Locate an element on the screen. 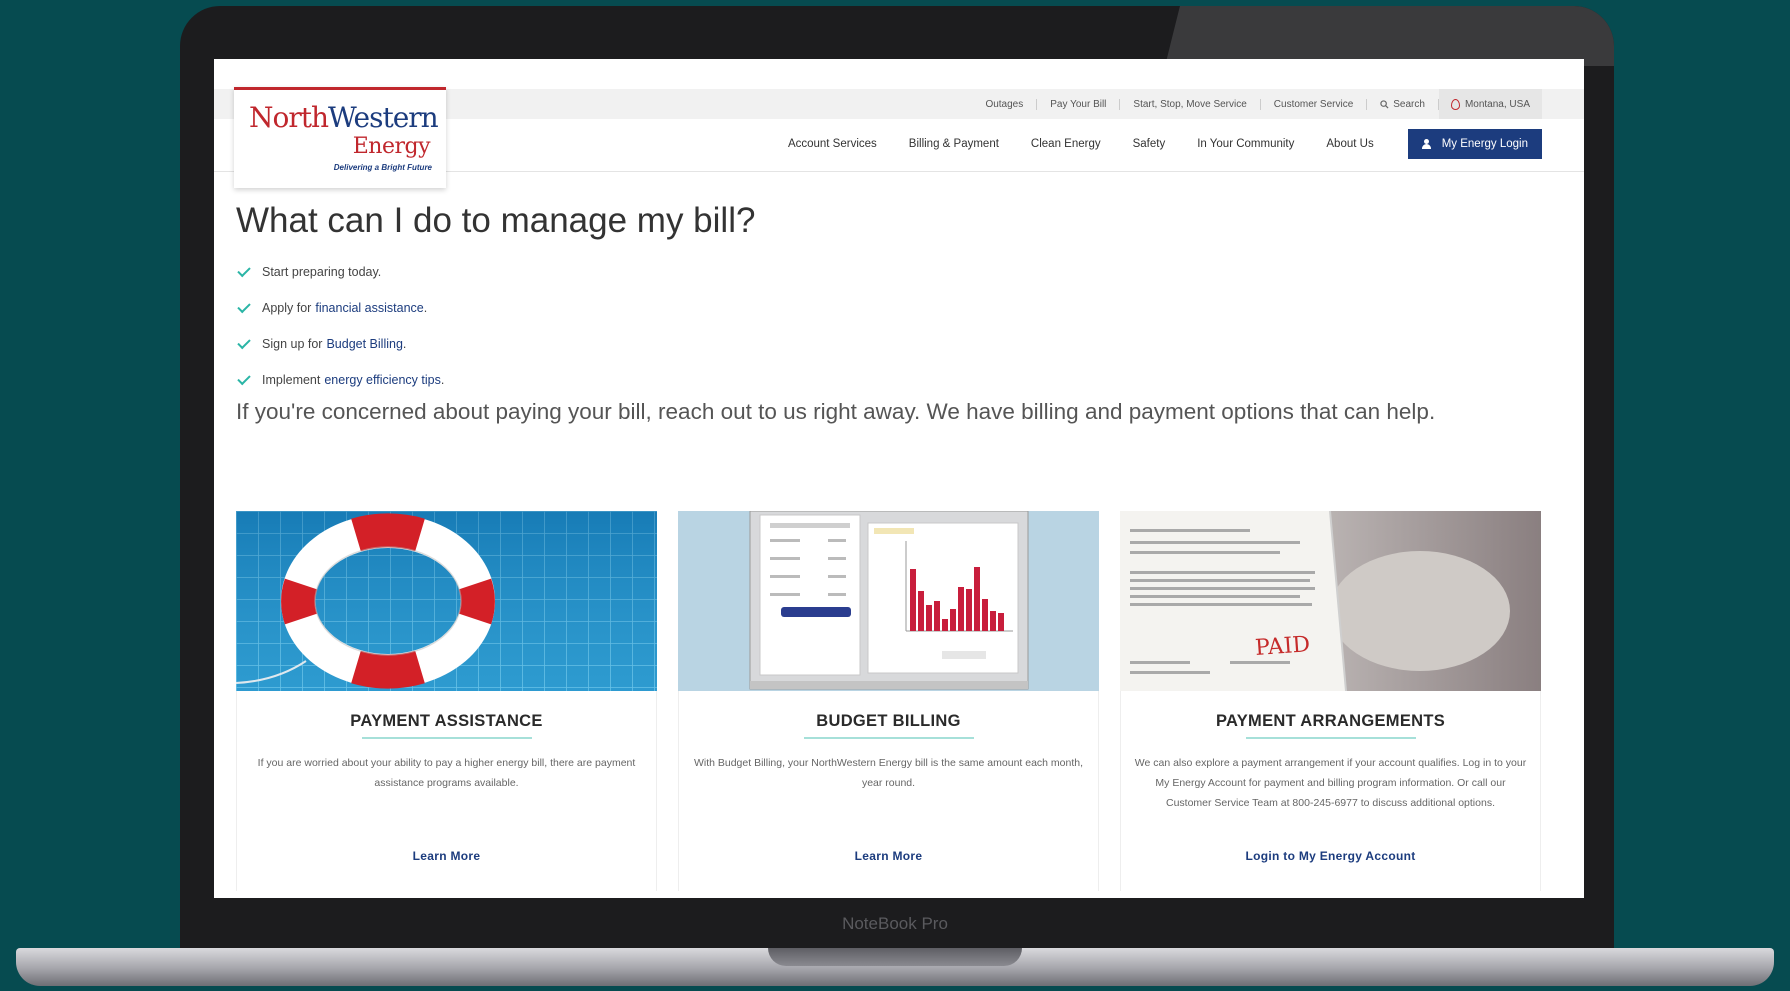 The height and width of the screenshot is (991, 1790). logo-tagline: Delivering a Bright Future is located at coordinates (382, 167).